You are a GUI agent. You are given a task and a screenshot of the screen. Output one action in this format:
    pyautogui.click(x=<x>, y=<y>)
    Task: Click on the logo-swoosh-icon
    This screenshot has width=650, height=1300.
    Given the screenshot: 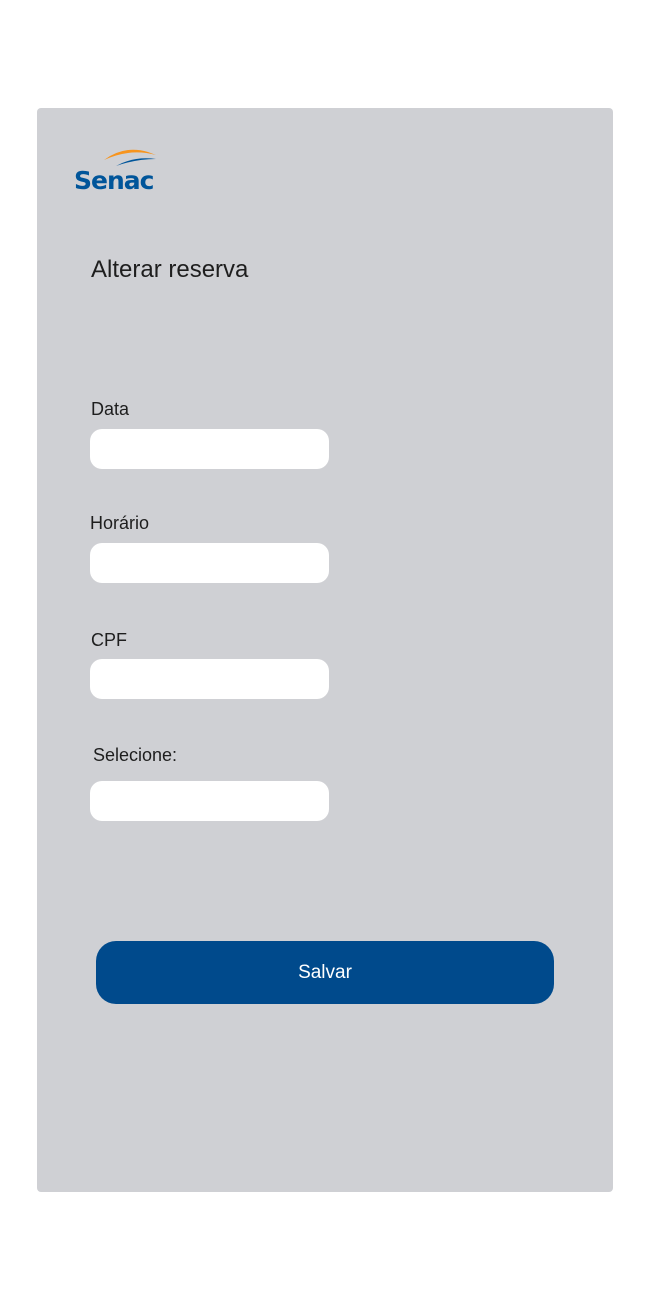 What is the action you would take?
    pyautogui.click(x=130, y=157)
    